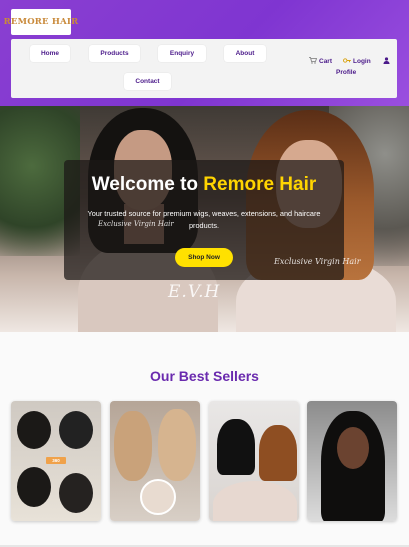  I want to click on best-sellers-title: Our Best Sellers, so click(204, 376).